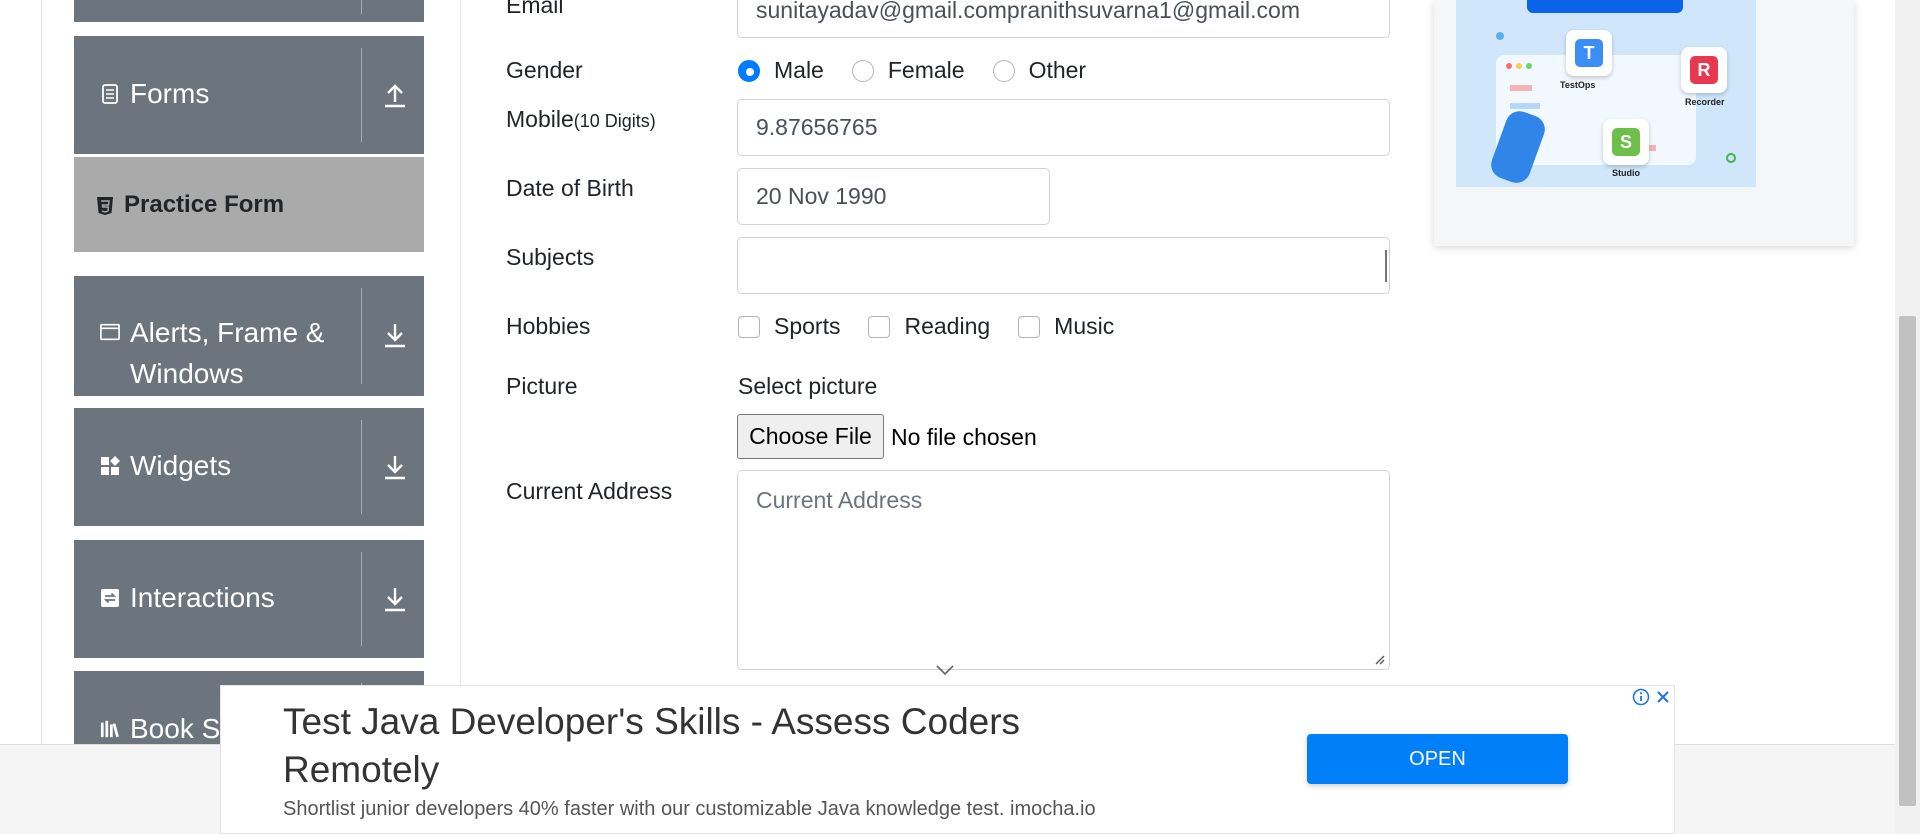 The image size is (1920, 834). I want to click on html5-icon, so click(105, 205).